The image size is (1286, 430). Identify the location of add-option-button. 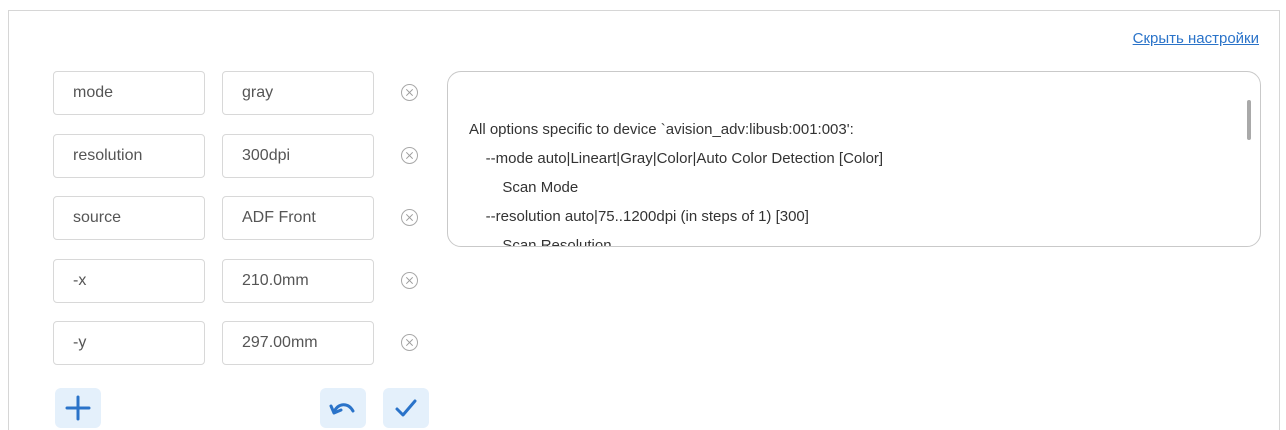
(78, 408).